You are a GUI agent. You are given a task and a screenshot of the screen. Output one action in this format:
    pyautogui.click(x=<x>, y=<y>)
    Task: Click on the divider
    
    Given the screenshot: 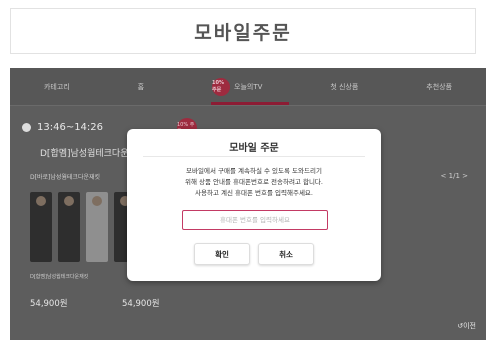 What is the action you would take?
    pyautogui.click(x=254, y=156)
    